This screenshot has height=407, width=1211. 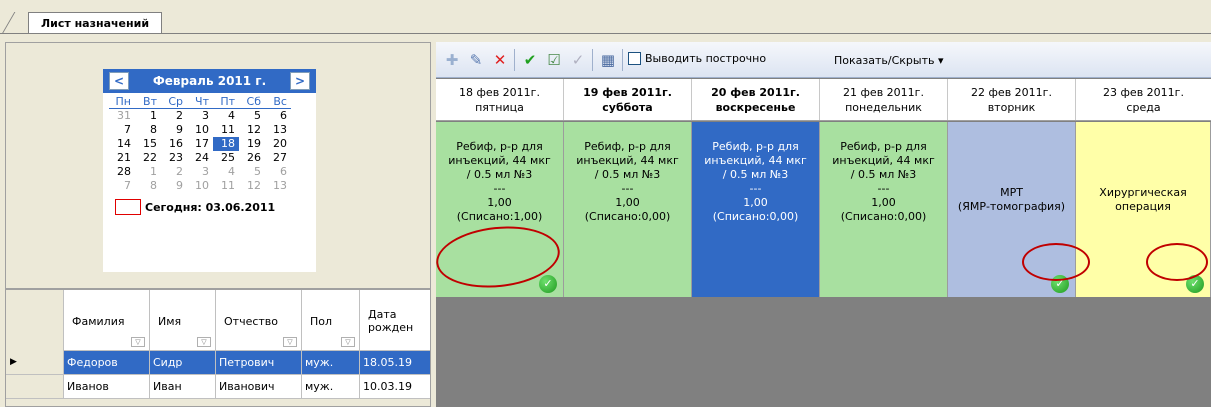 What do you see at coordinates (530, 60) in the screenshot?
I see `checkmark-icon: ✔` at bounding box center [530, 60].